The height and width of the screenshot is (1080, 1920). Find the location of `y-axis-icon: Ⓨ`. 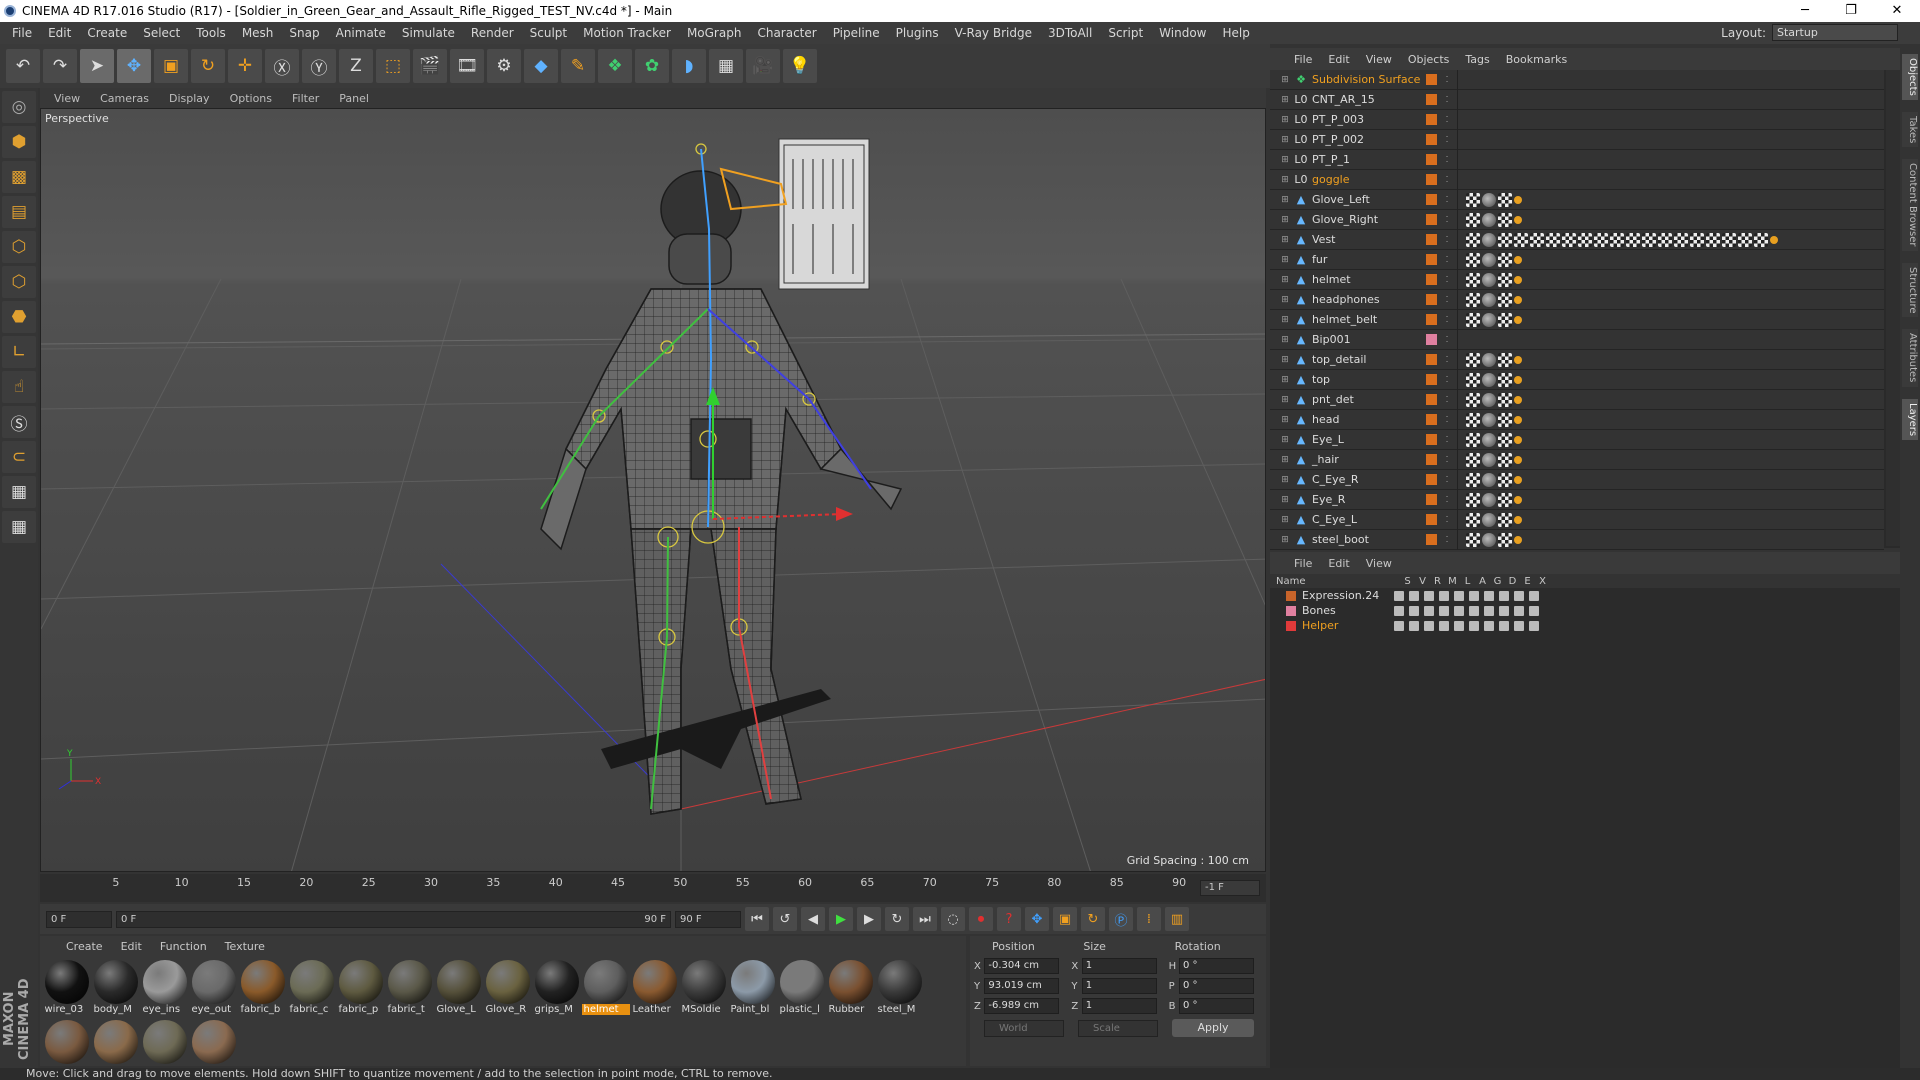

y-axis-icon: Ⓨ is located at coordinates (319, 66).